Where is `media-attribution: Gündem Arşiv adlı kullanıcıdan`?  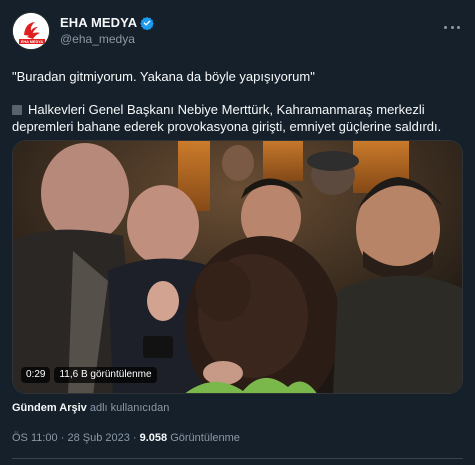 media-attribution: Gündem Arşiv adlı kullanıcıdan is located at coordinates (90, 408).